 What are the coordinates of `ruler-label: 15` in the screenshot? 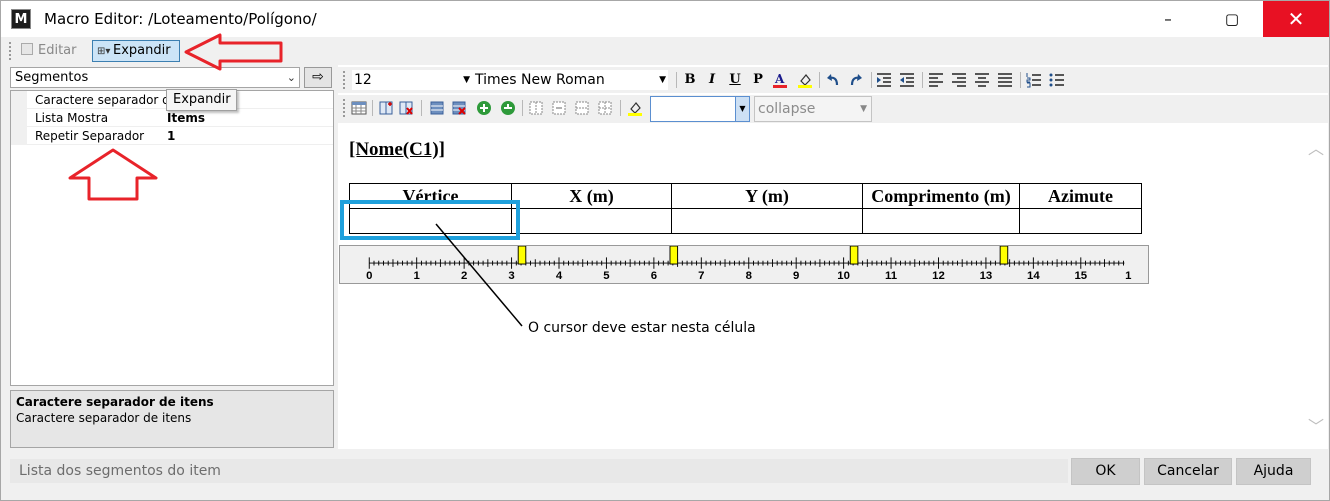 It's located at (1080, 276).